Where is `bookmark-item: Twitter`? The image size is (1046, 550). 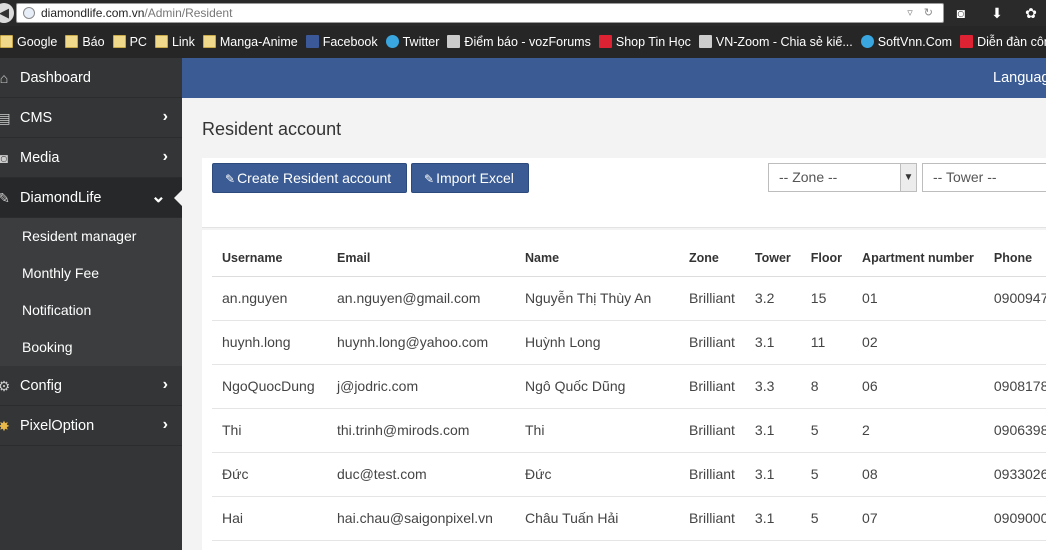
bookmark-item: Twitter is located at coordinates (412, 42).